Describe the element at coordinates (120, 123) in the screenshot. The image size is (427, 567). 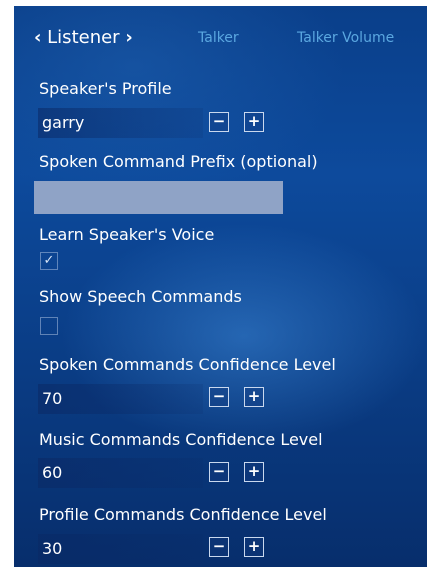
I see `speakers-profile-value: garry` at that location.